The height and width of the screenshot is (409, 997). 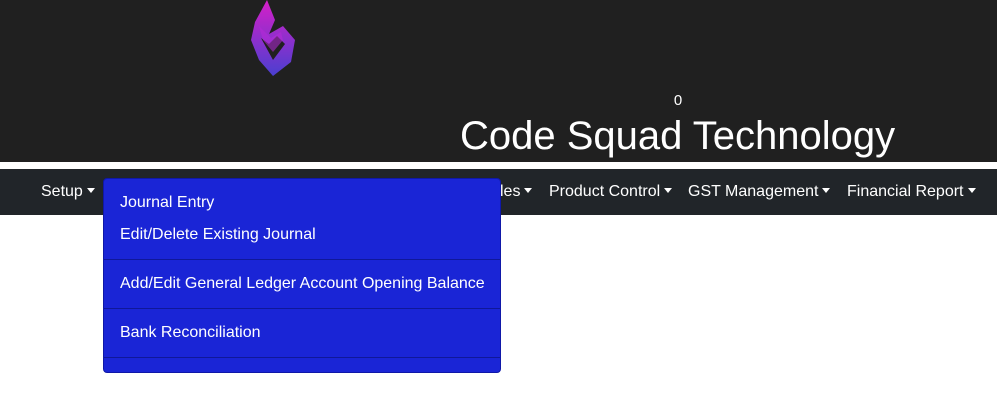 What do you see at coordinates (190, 333) in the screenshot?
I see `dropdown-item-bank-reconciliation: Bank Reconciliation` at bounding box center [190, 333].